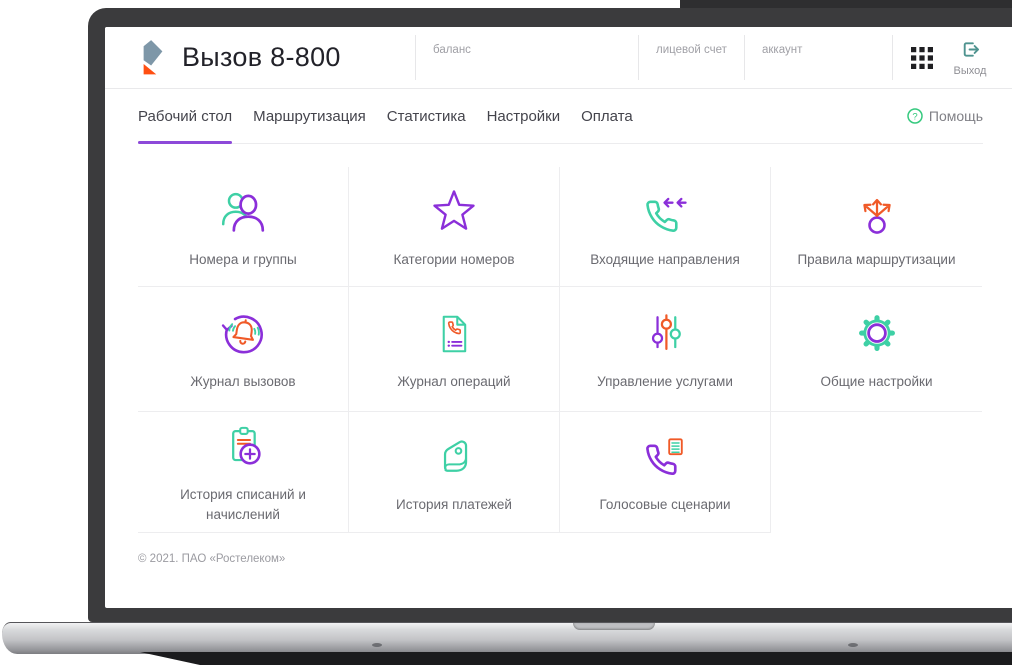 This screenshot has width=1012, height=667. I want to click on tile-routing-rules: Правила маршрутизации, so click(876, 227).